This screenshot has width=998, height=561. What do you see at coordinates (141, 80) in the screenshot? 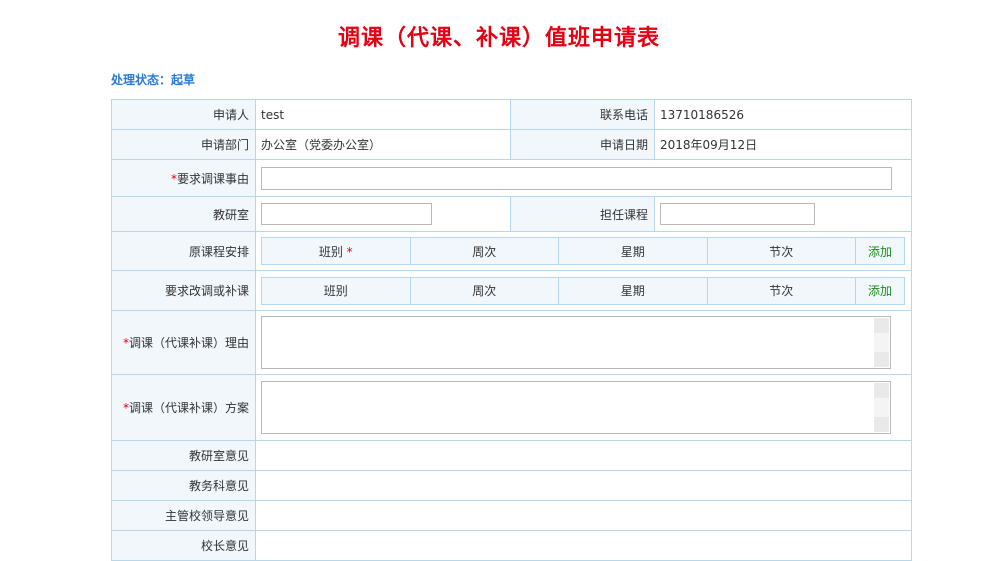
I see `status-label: 处理状态：` at bounding box center [141, 80].